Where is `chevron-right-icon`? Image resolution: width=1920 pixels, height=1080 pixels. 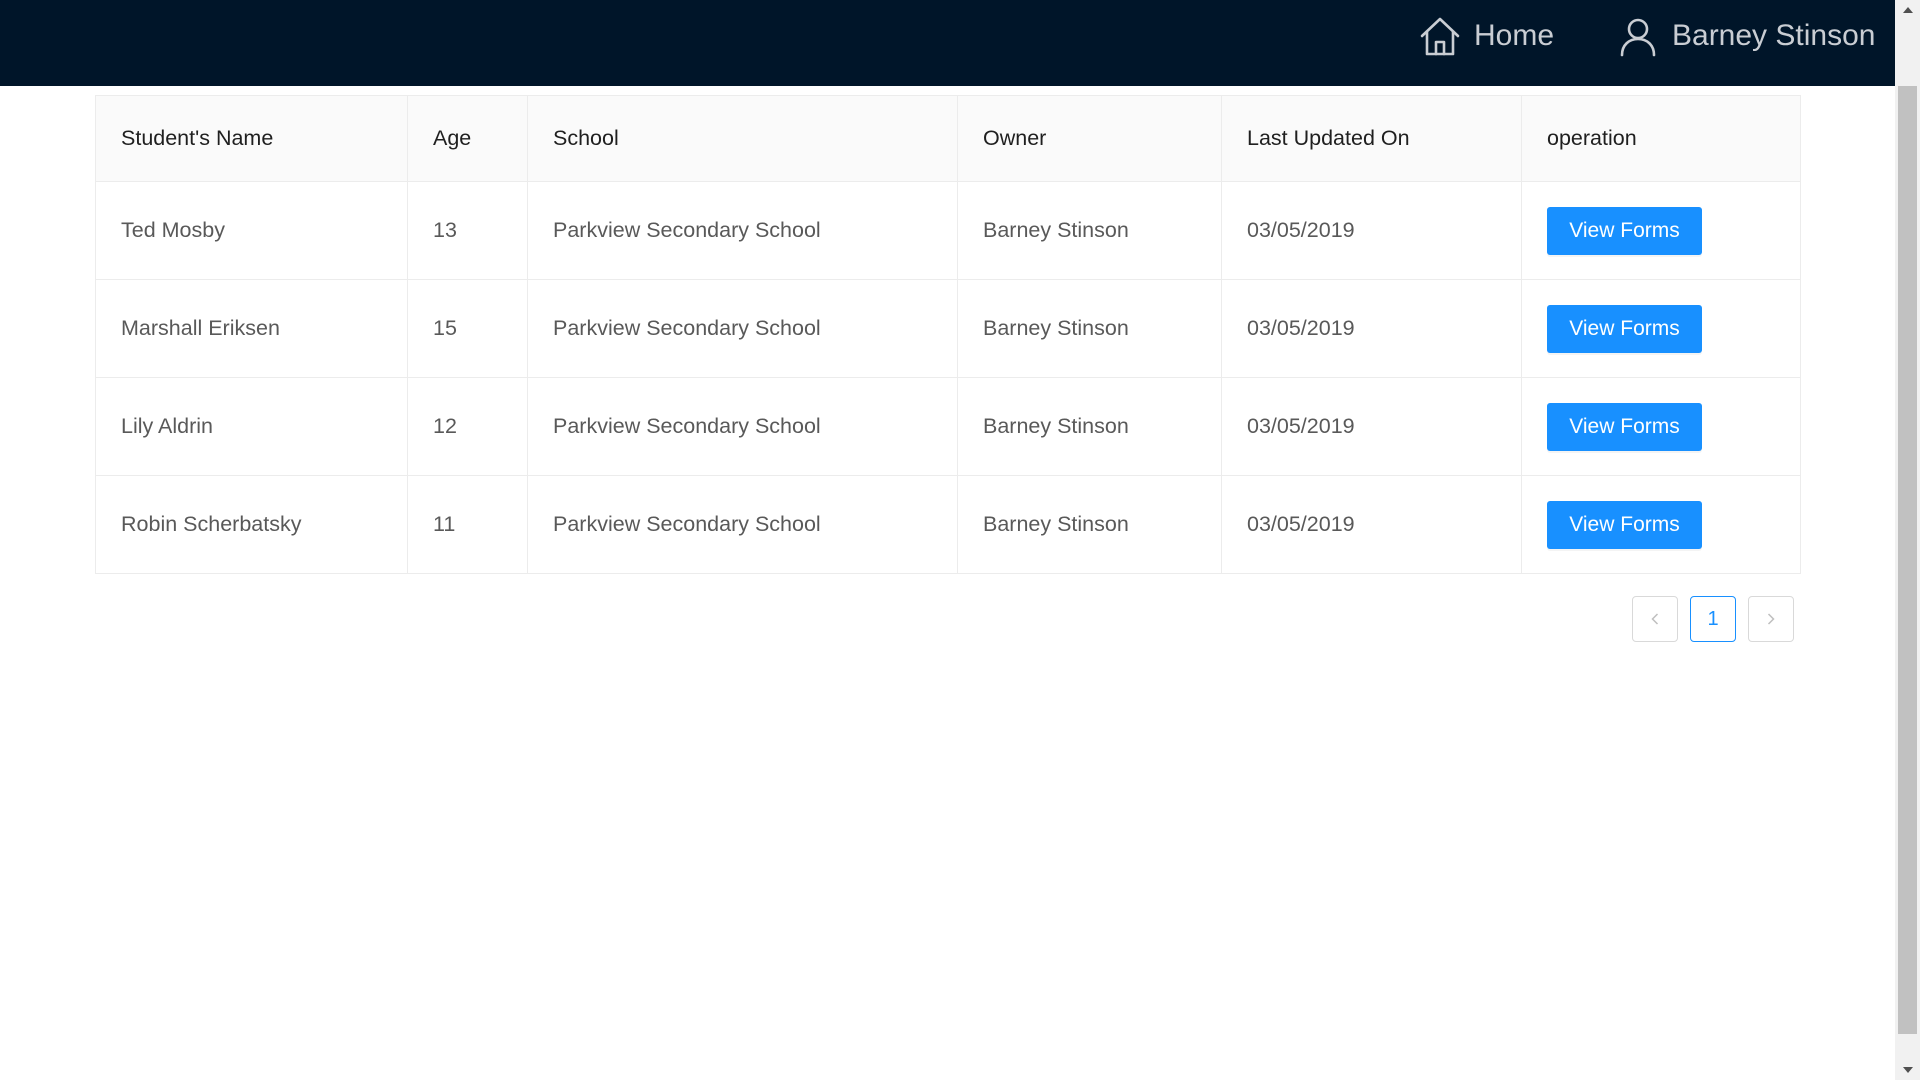
chevron-right-icon is located at coordinates (1771, 619).